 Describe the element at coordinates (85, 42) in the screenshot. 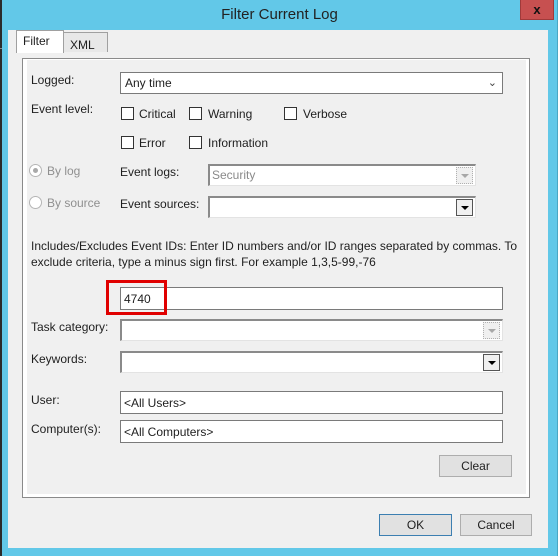

I see `tab-xml: XML` at that location.